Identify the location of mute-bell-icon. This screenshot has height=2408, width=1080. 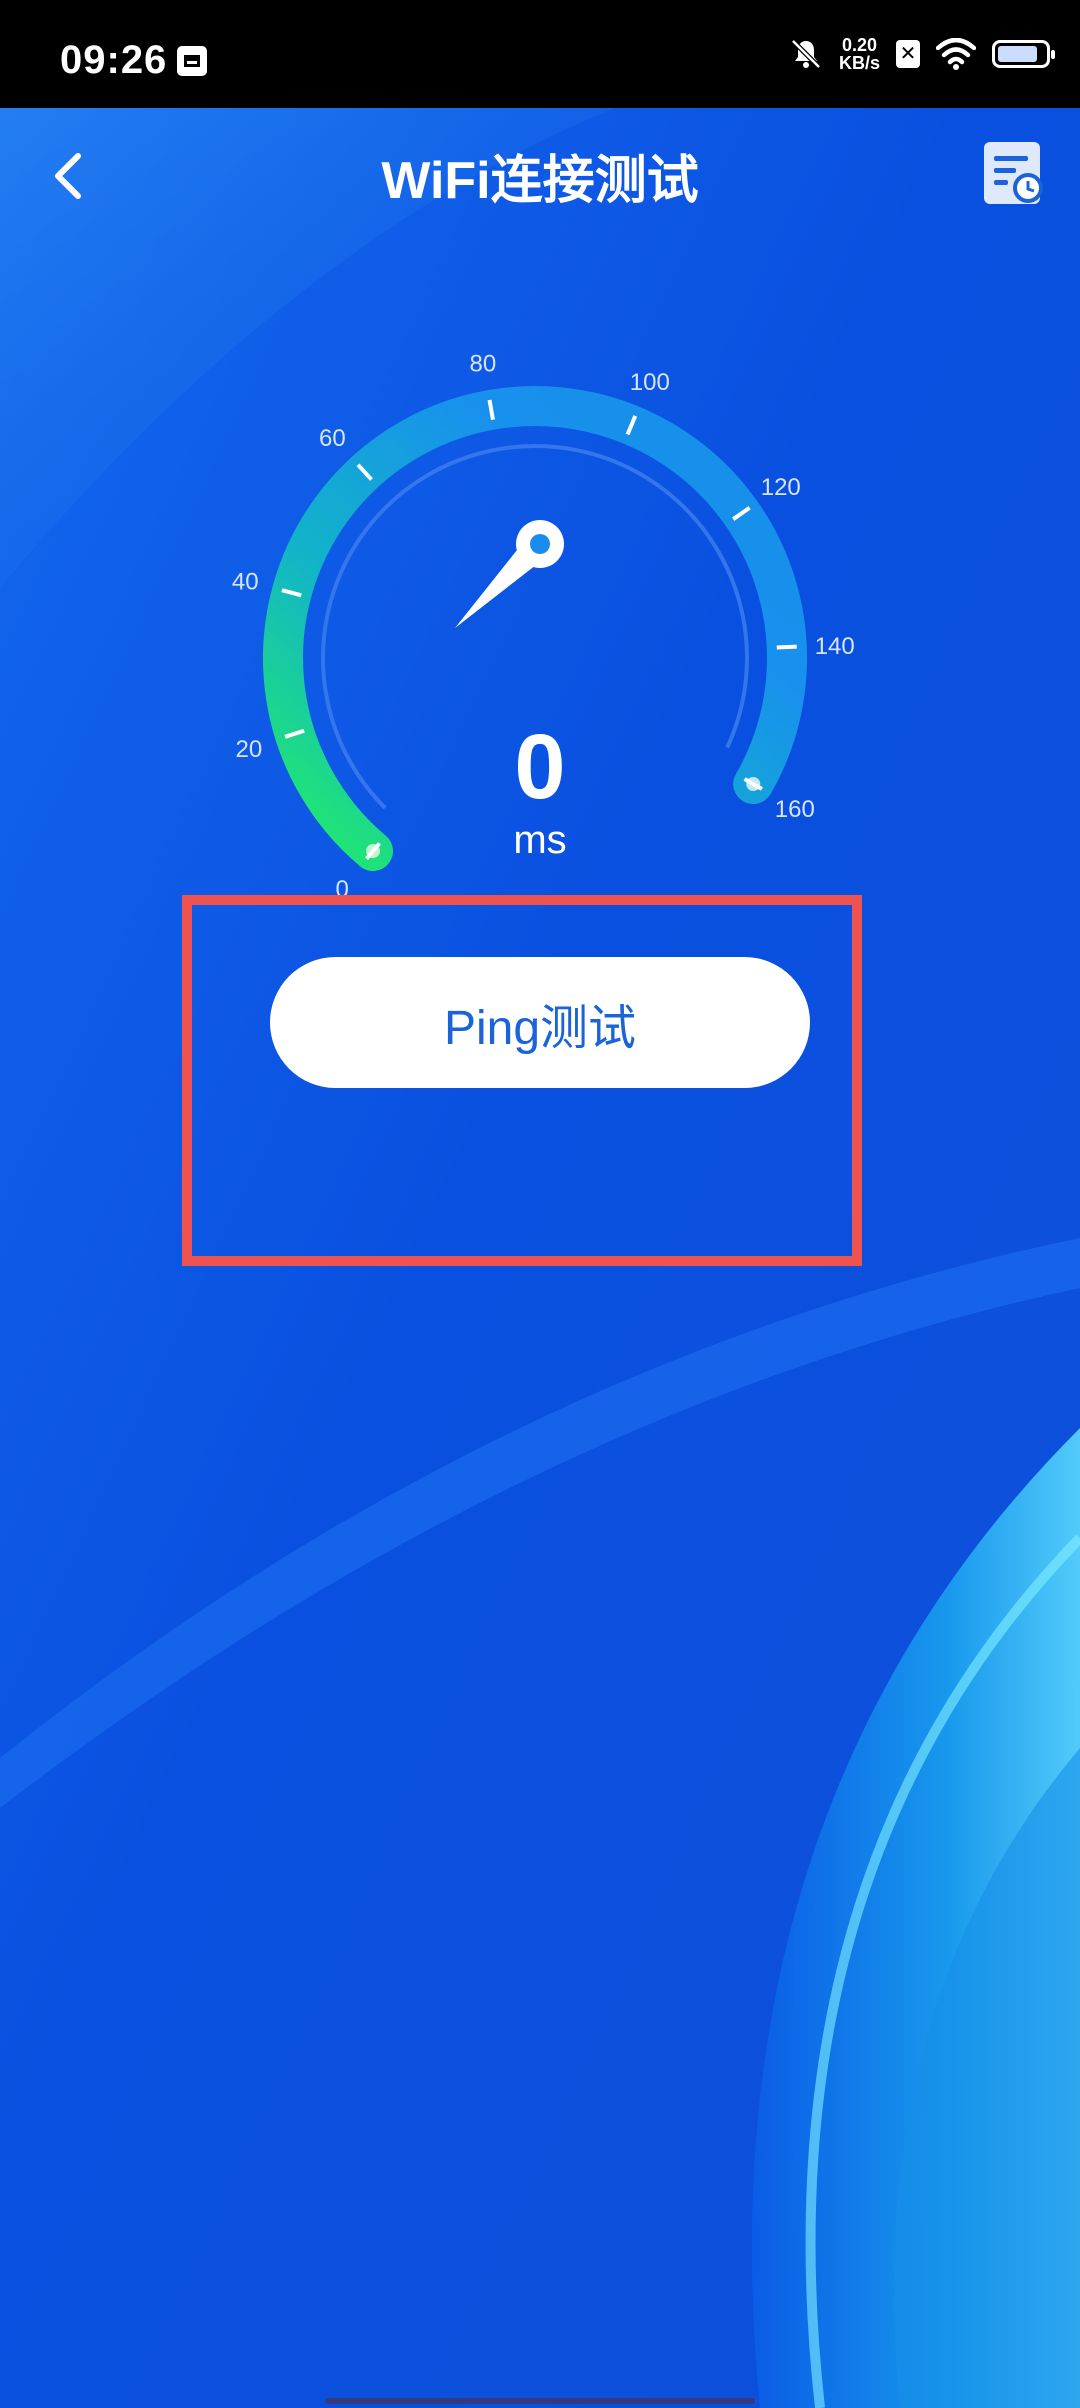
(806, 54).